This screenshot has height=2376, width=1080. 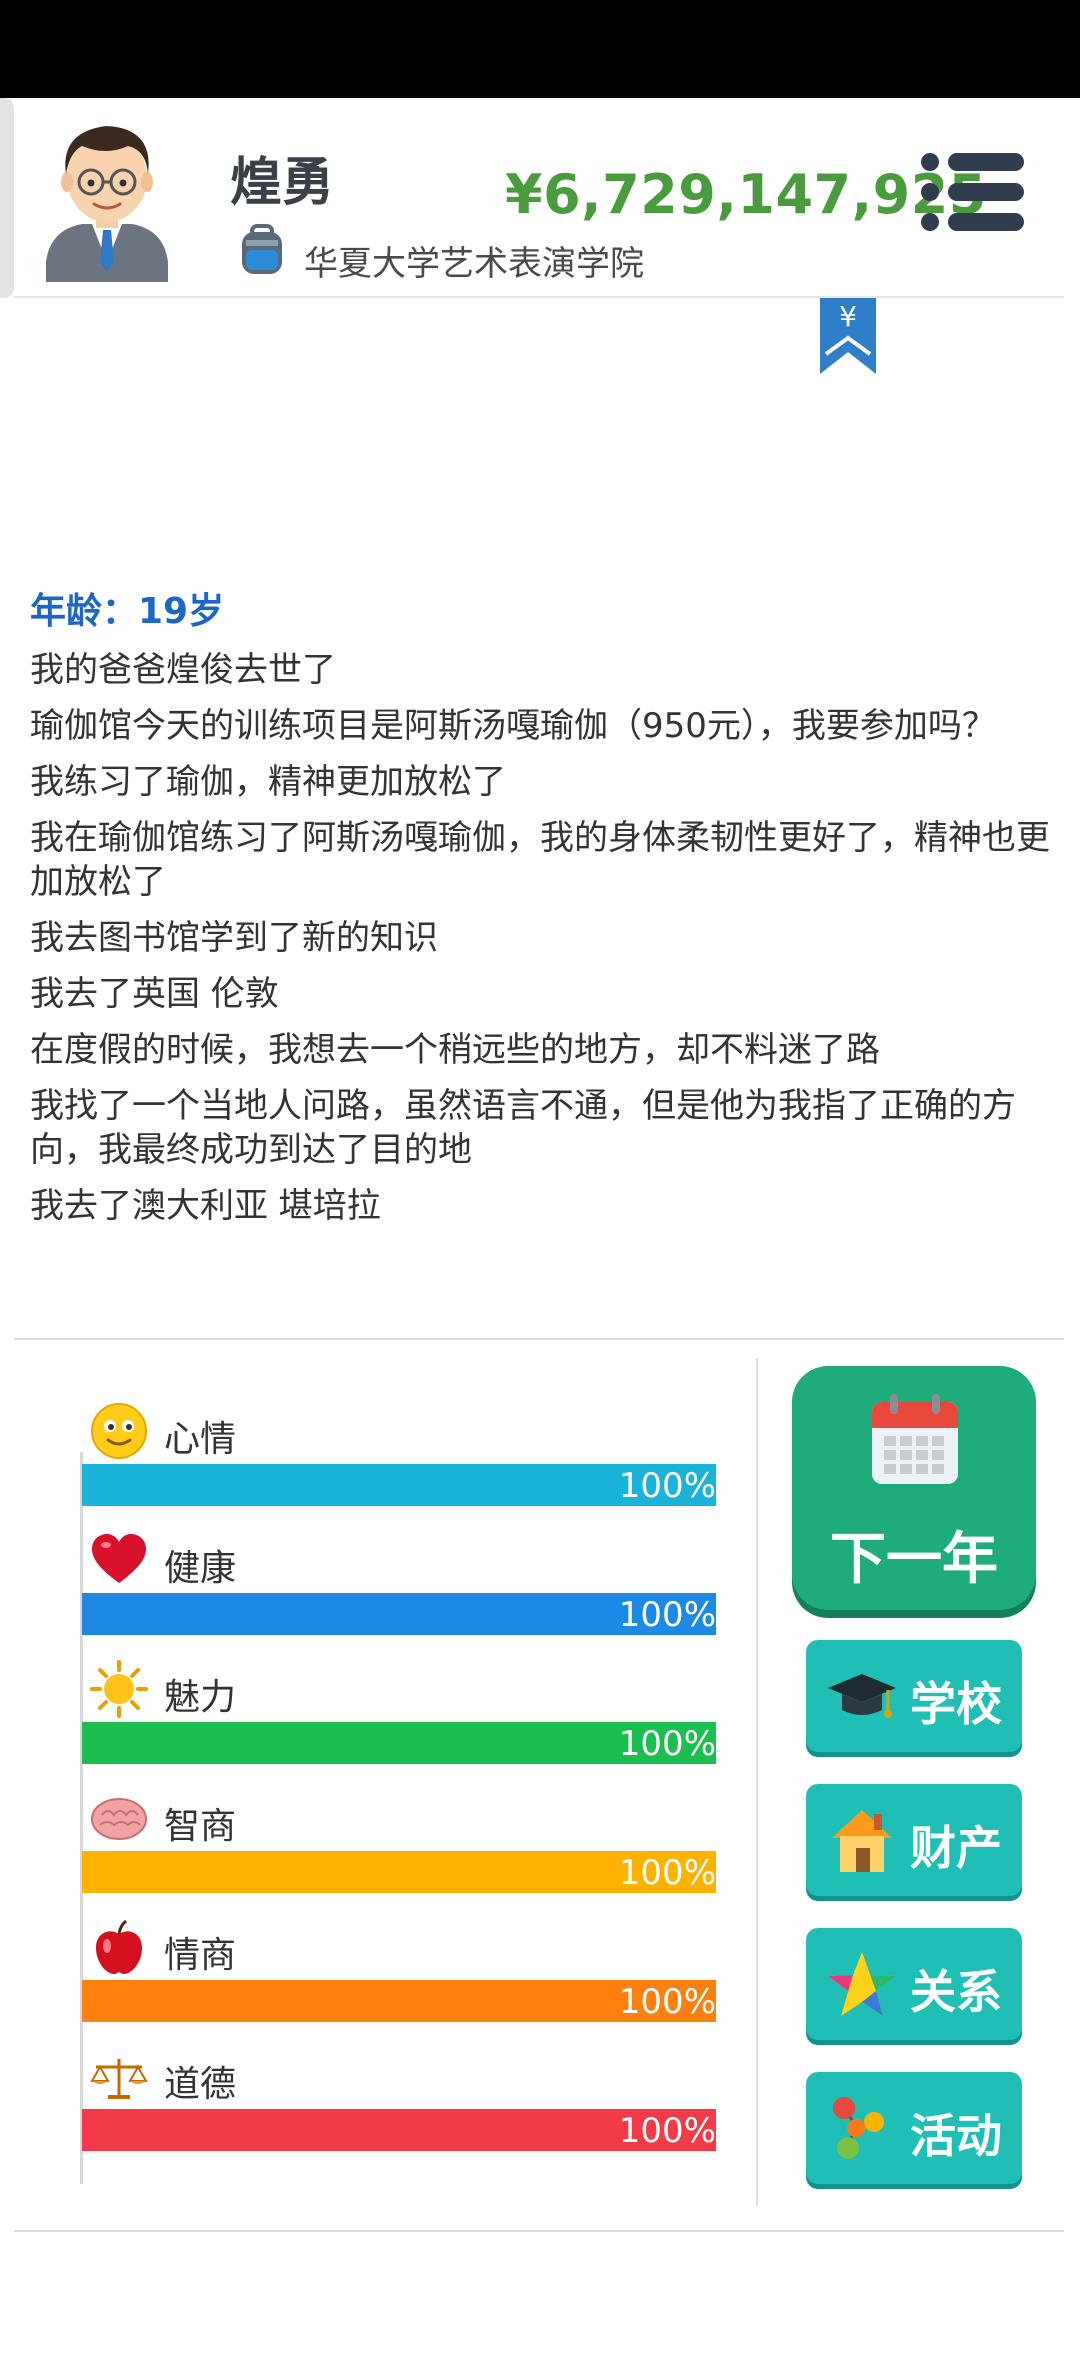 I want to click on age-label: 年龄：19岁, so click(x=127, y=611).